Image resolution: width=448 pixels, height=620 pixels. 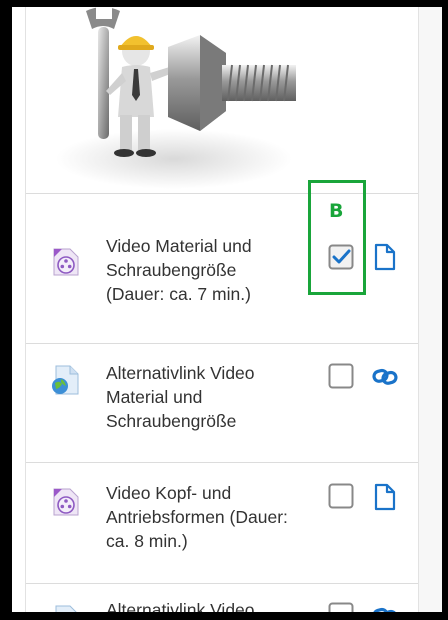 What do you see at coordinates (174, 159) in the screenshot?
I see `floor-shadow` at bounding box center [174, 159].